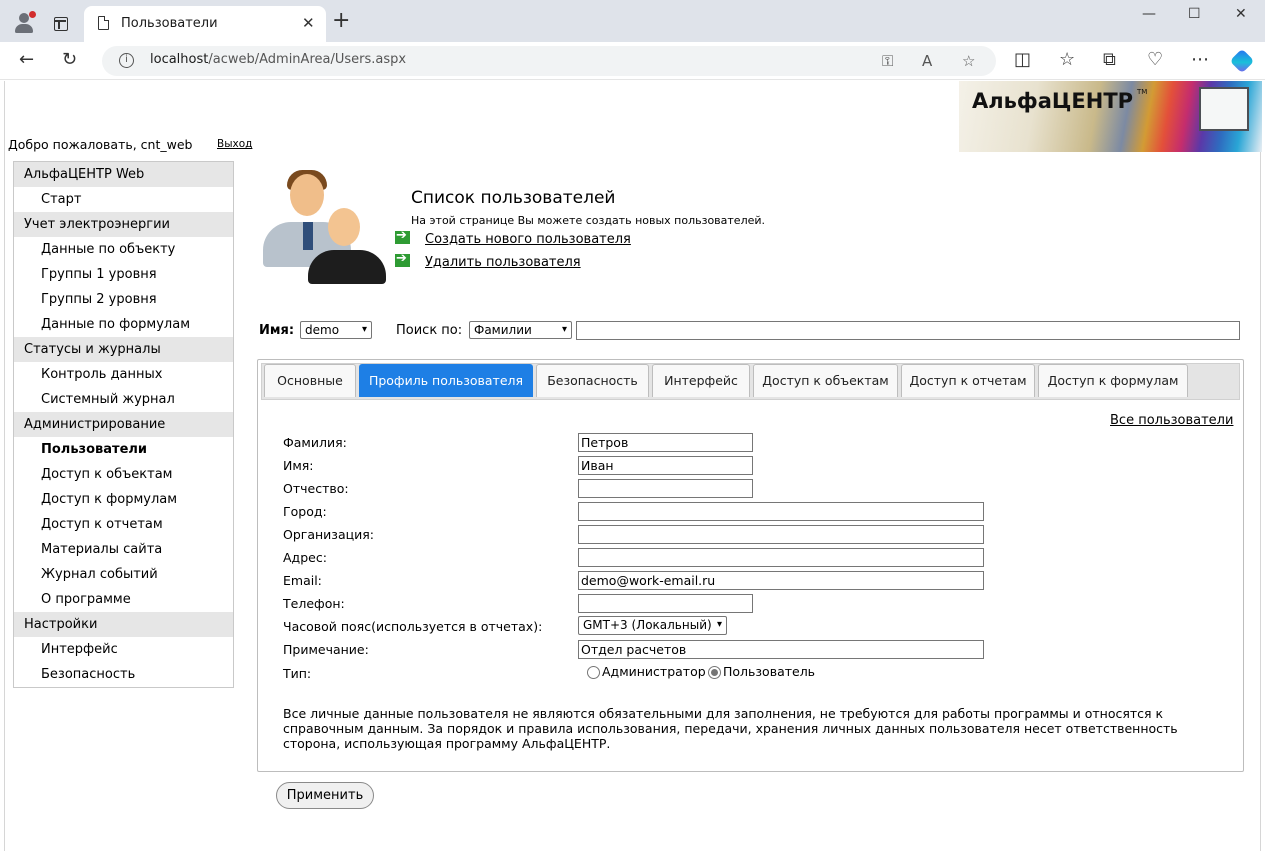  Describe the element at coordinates (277, 330) in the screenshot. I see `name-filter-label: Имя:` at that location.